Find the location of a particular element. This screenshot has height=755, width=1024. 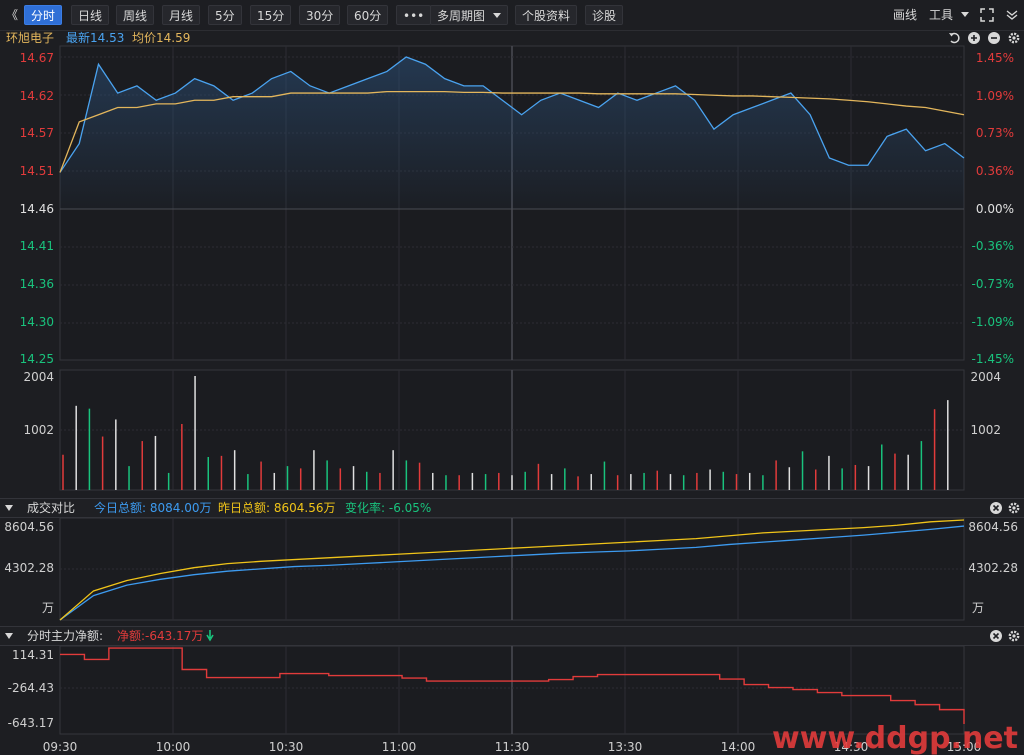

yesterday-total: 昨日总额: 8604.56万 is located at coordinates (277, 508).